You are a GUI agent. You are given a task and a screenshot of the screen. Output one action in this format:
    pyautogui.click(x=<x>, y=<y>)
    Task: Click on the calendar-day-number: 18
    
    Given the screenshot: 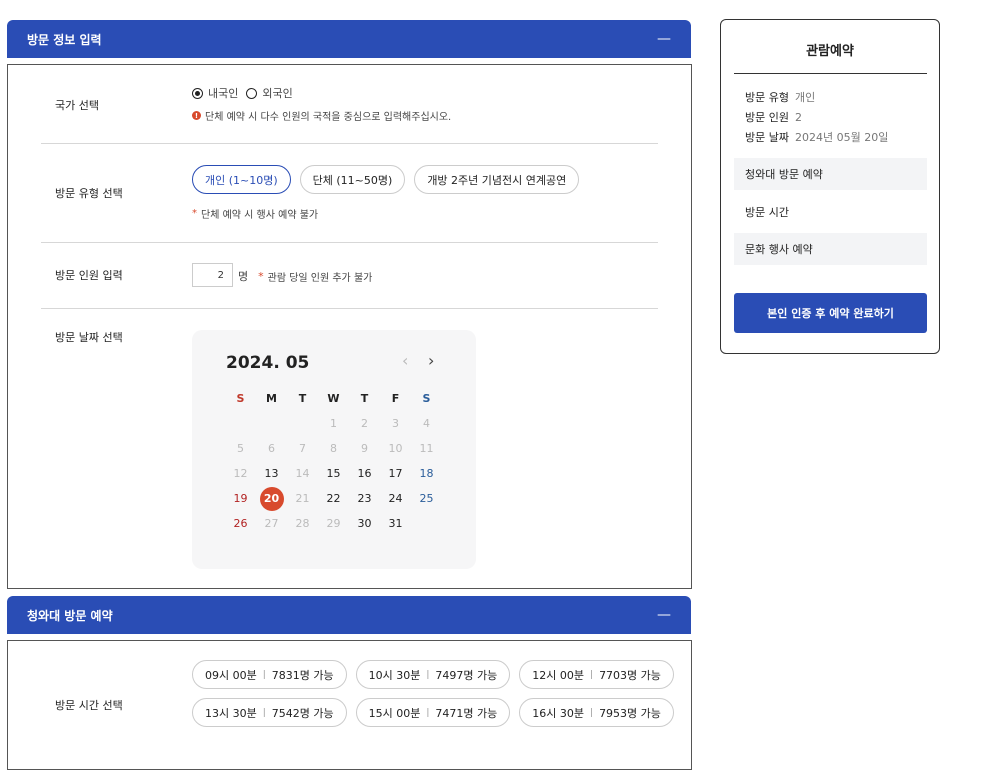 What is the action you would take?
    pyautogui.click(x=426, y=473)
    